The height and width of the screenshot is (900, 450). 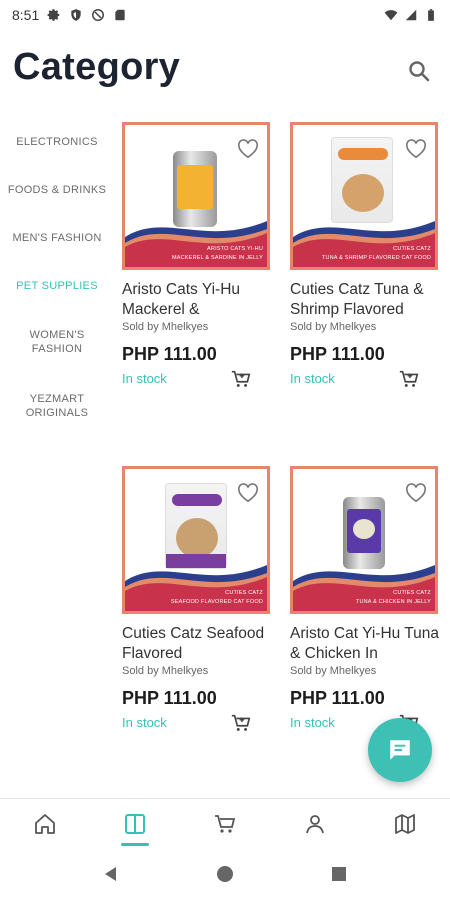 I want to click on cat-picture, so click(x=364, y=529).